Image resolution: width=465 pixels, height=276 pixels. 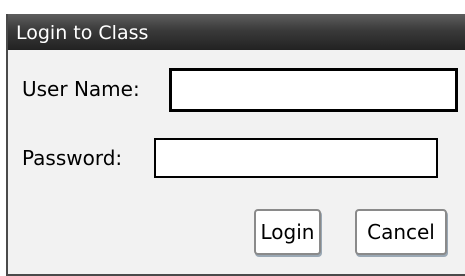 What do you see at coordinates (313, 90) in the screenshot?
I see `username-input` at bounding box center [313, 90].